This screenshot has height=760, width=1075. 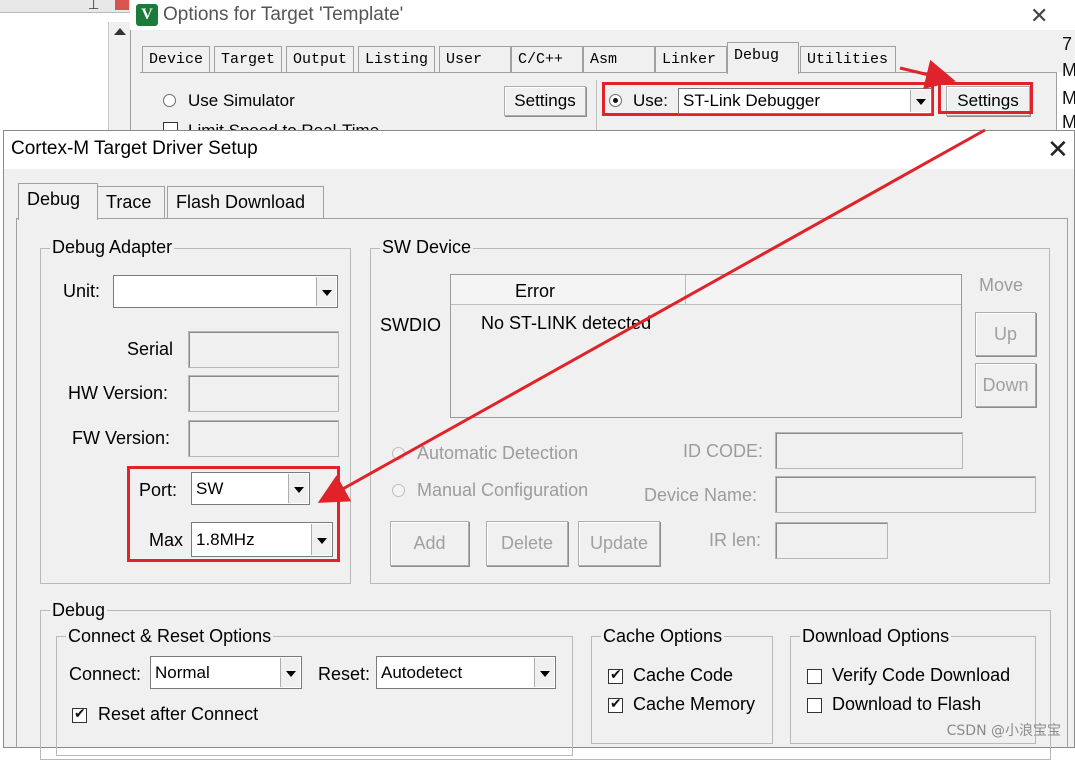 I want to click on tab-debug: Debug, so click(x=58, y=201).